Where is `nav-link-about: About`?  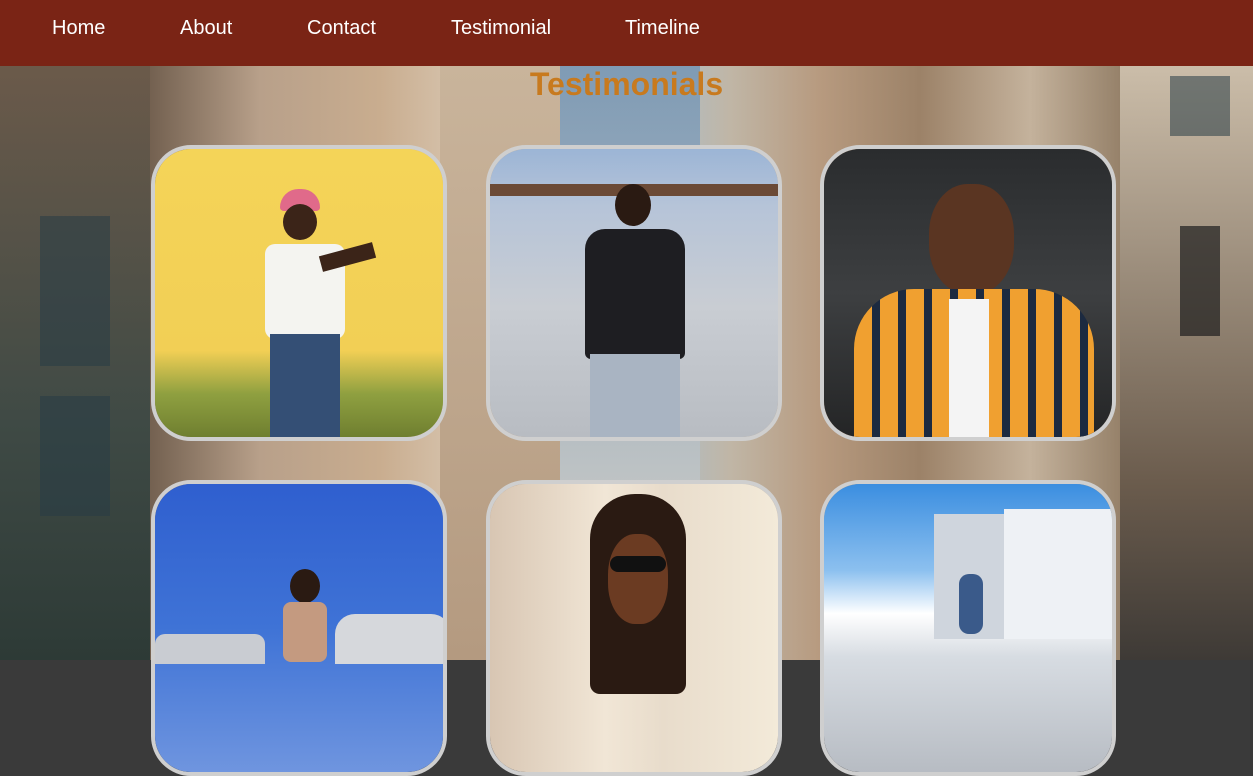 nav-link-about: About is located at coordinates (206, 28).